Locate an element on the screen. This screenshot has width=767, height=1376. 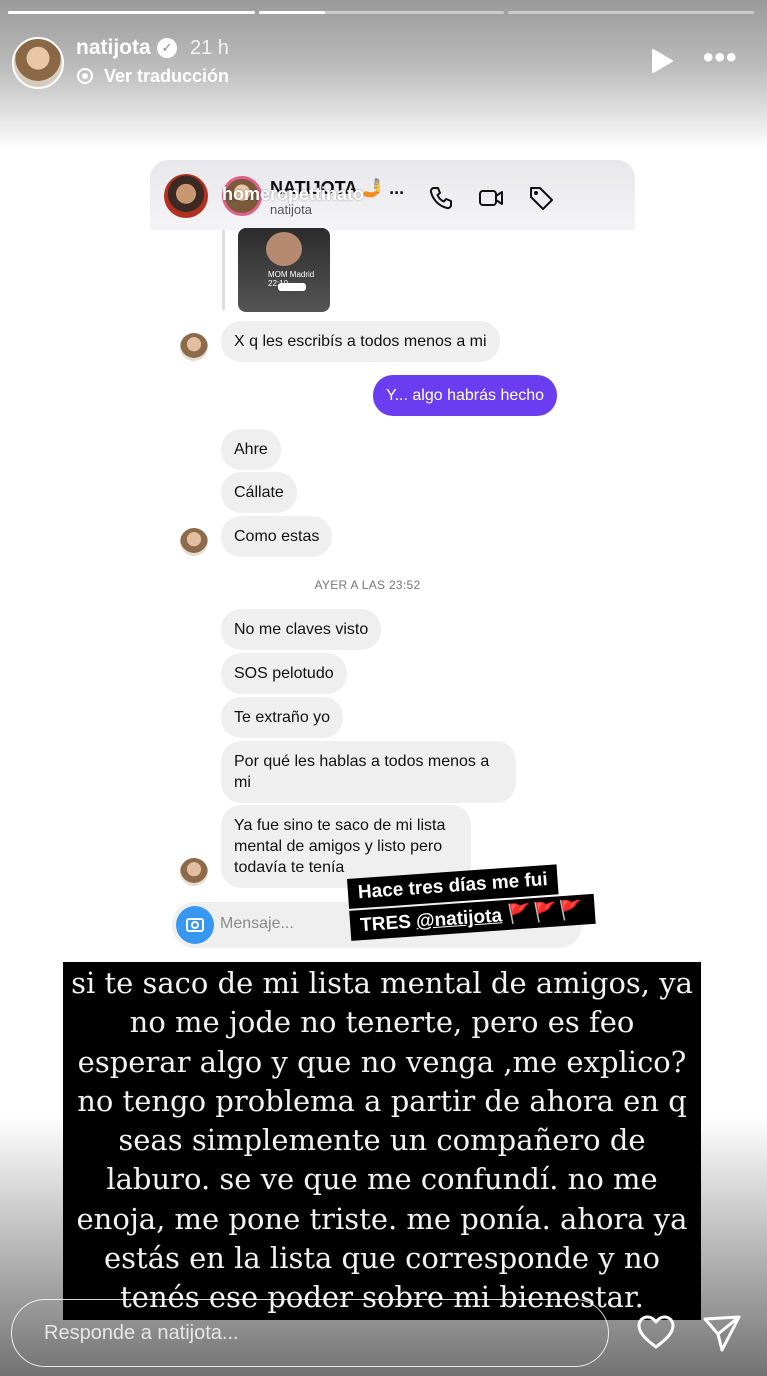
overlay-author-avatar is located at coordinates (186, 196).